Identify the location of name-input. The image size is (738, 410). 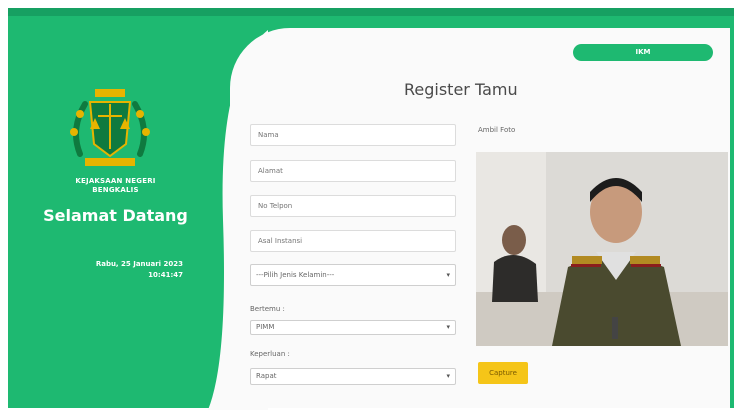
(353, 135).